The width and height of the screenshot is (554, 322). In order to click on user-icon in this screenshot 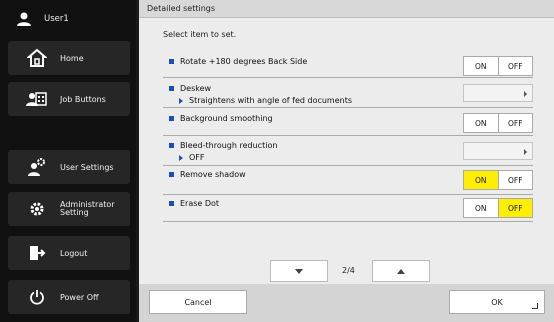, I will do `click(24, 19)`.